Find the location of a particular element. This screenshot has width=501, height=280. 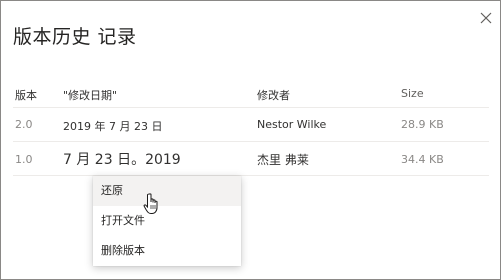

column-header-modified: "修改日期" is located at coordinates (90, 95).